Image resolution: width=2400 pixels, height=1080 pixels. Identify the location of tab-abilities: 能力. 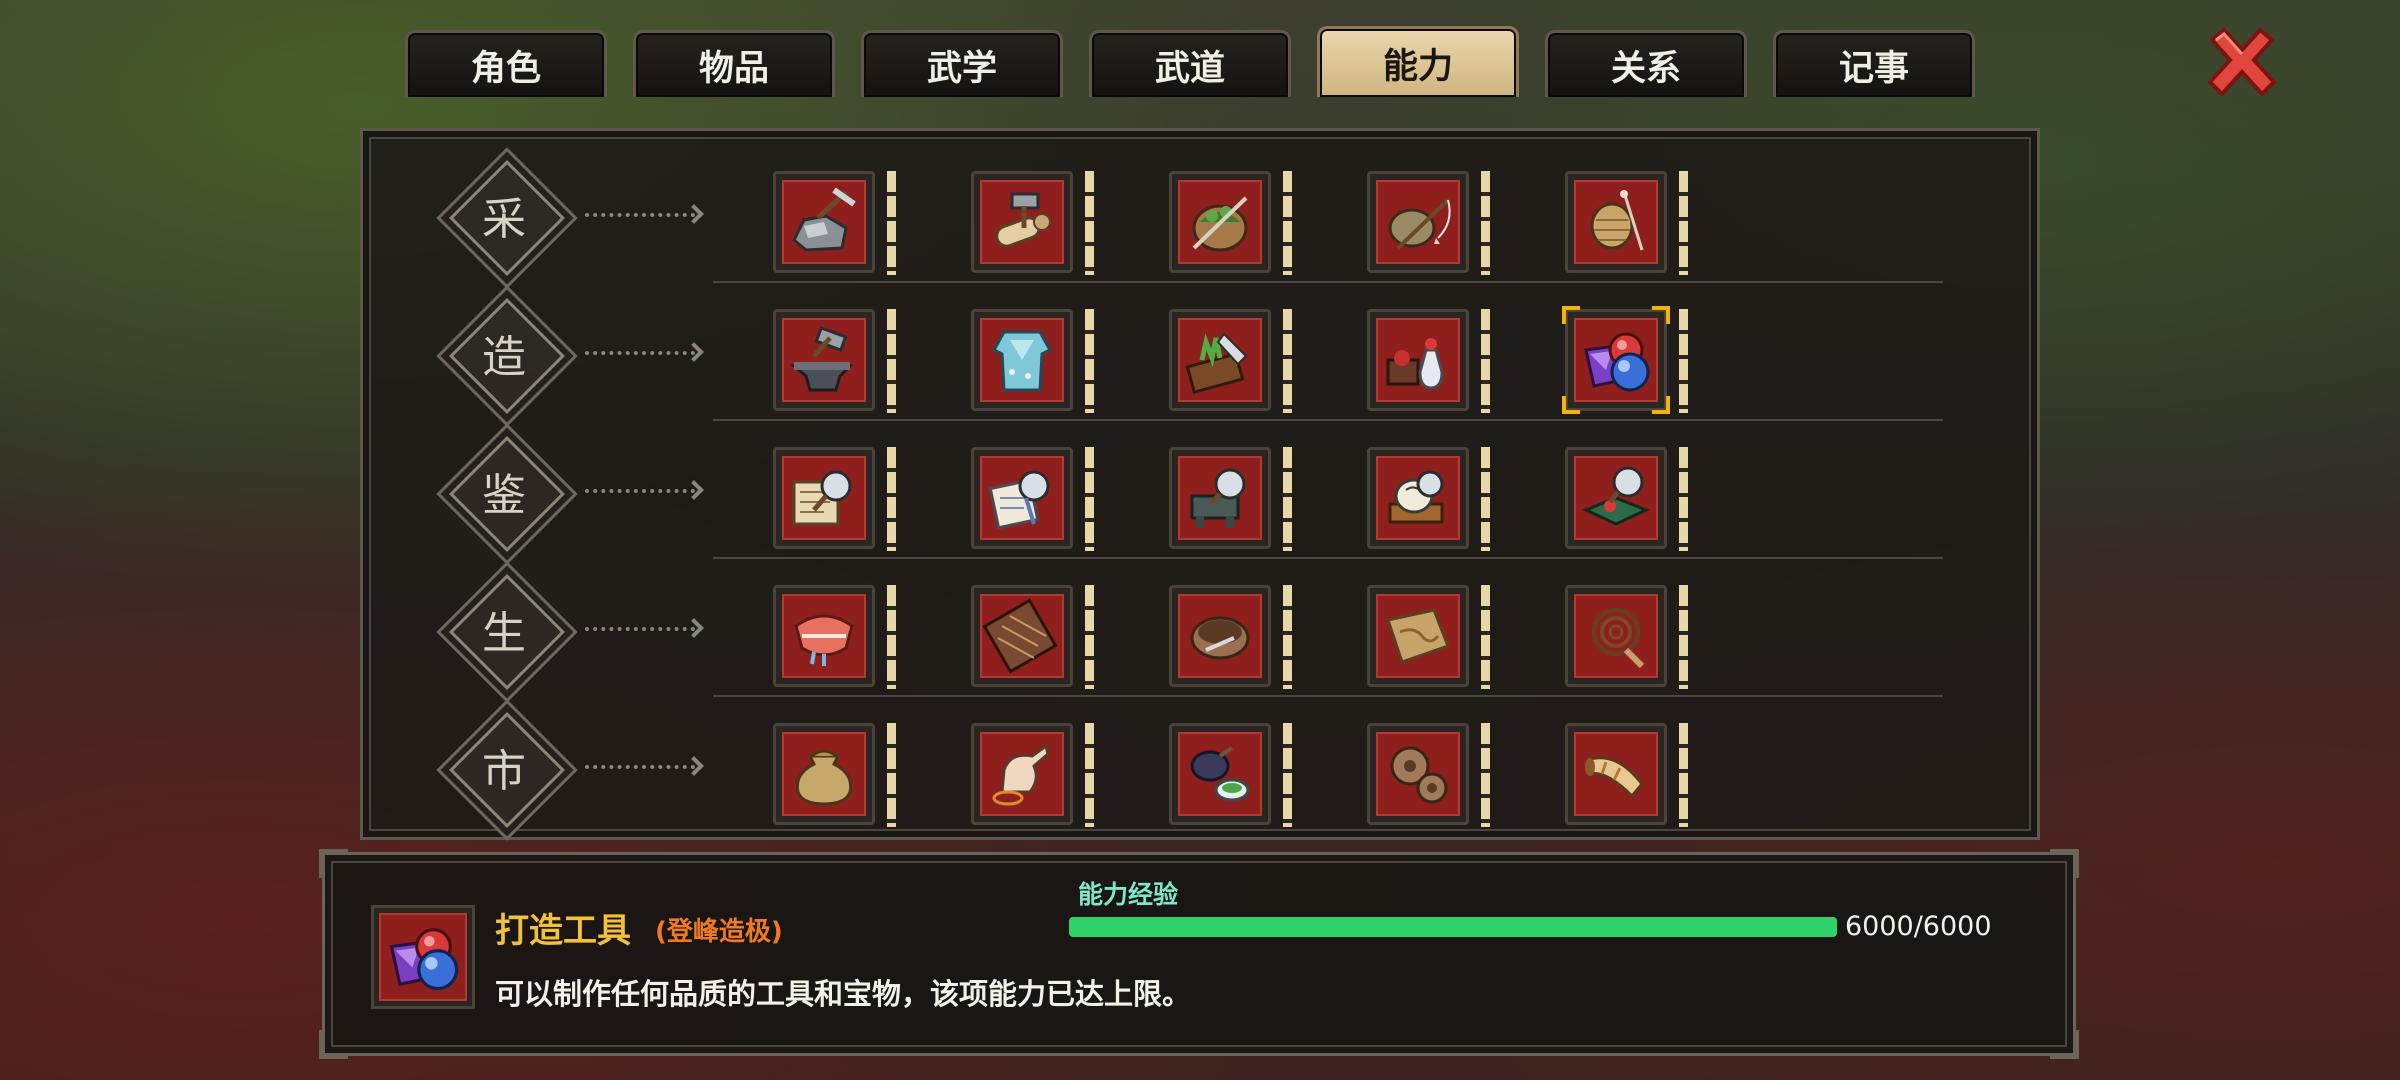
(1418, 61).